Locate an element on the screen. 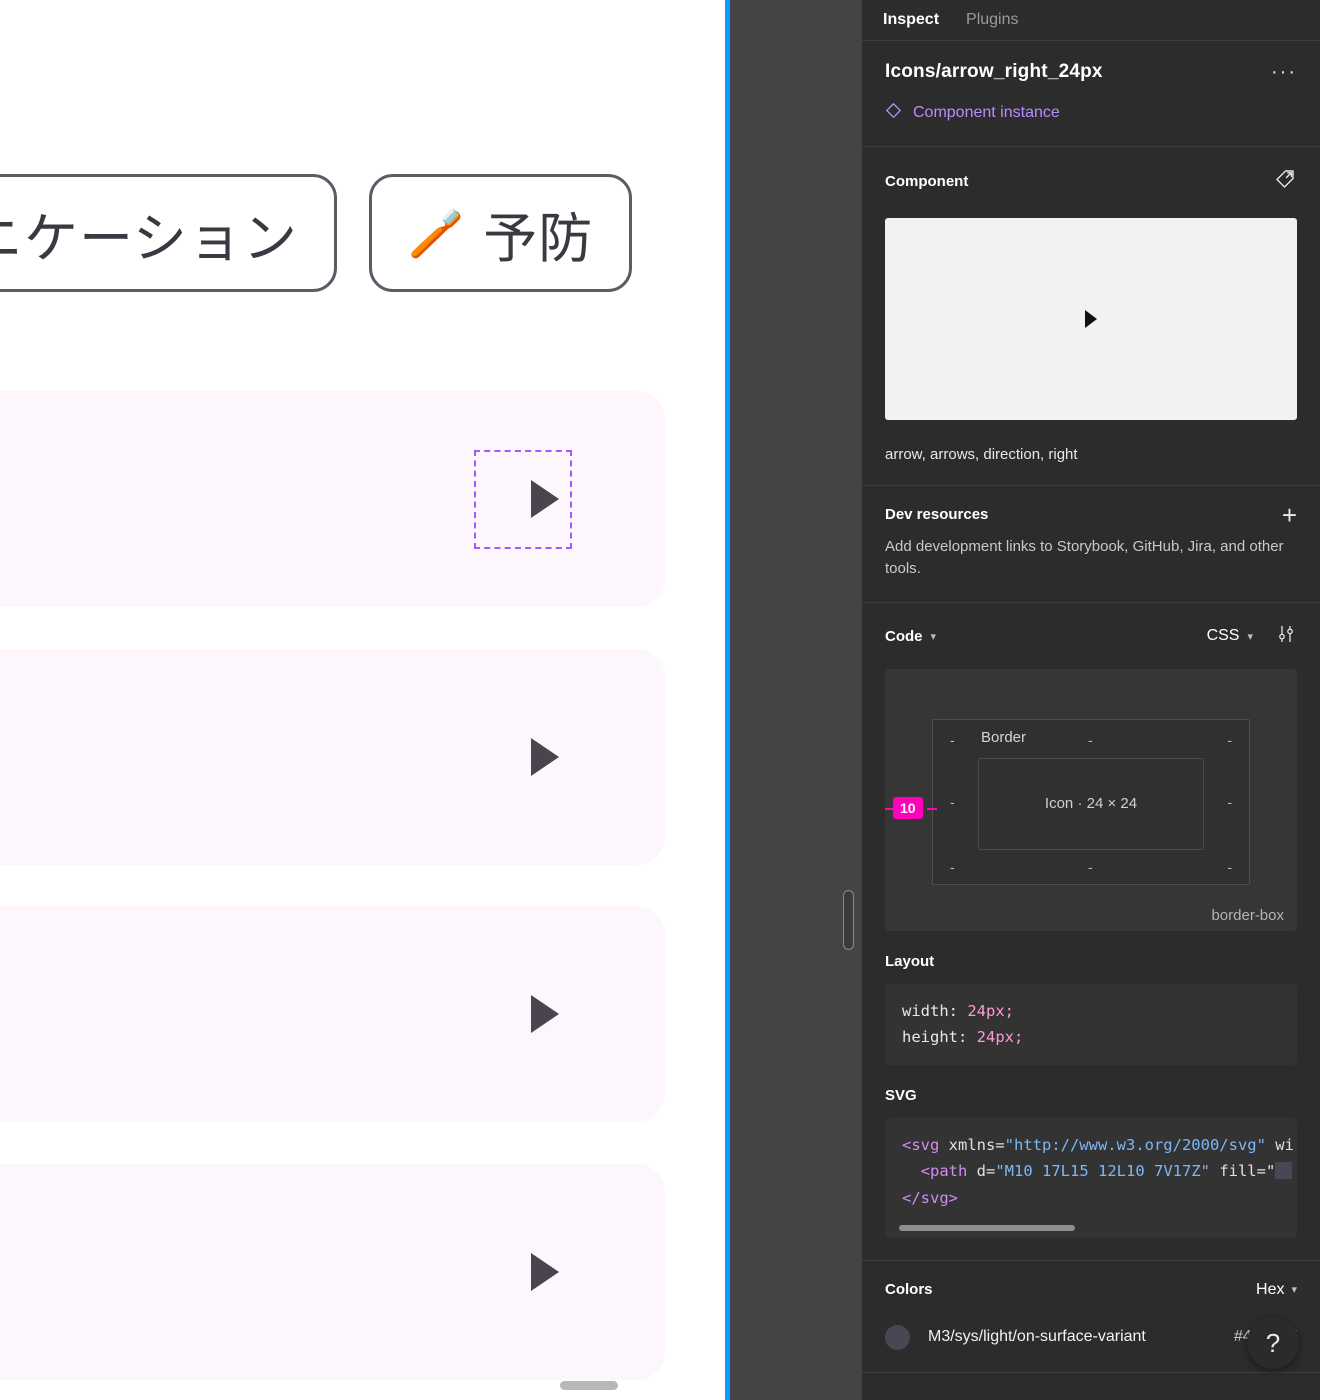  svg-tag: <path is located at coordinates (944, 1171).